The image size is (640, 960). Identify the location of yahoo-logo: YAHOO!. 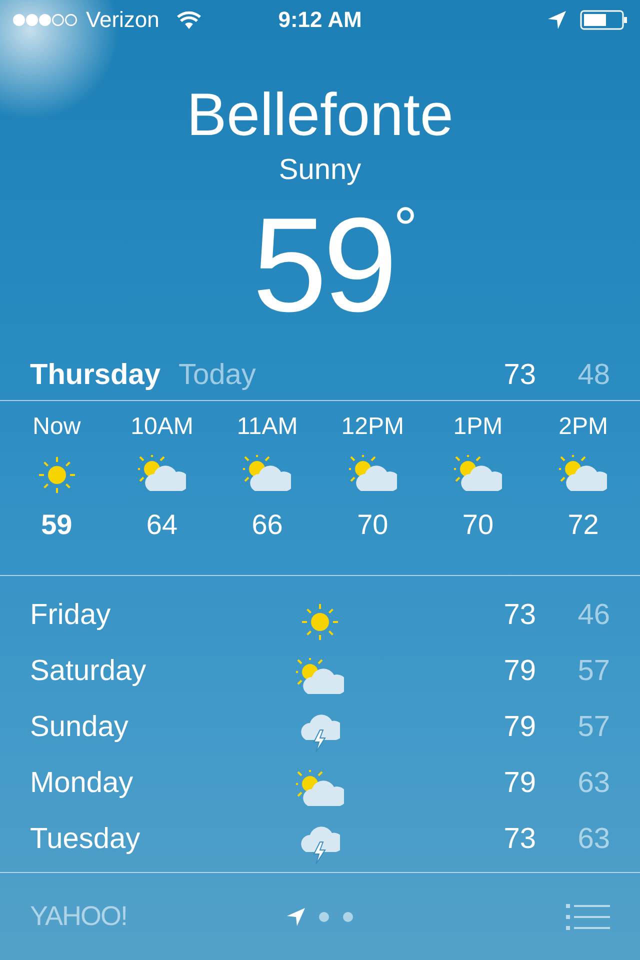
(79, 916).